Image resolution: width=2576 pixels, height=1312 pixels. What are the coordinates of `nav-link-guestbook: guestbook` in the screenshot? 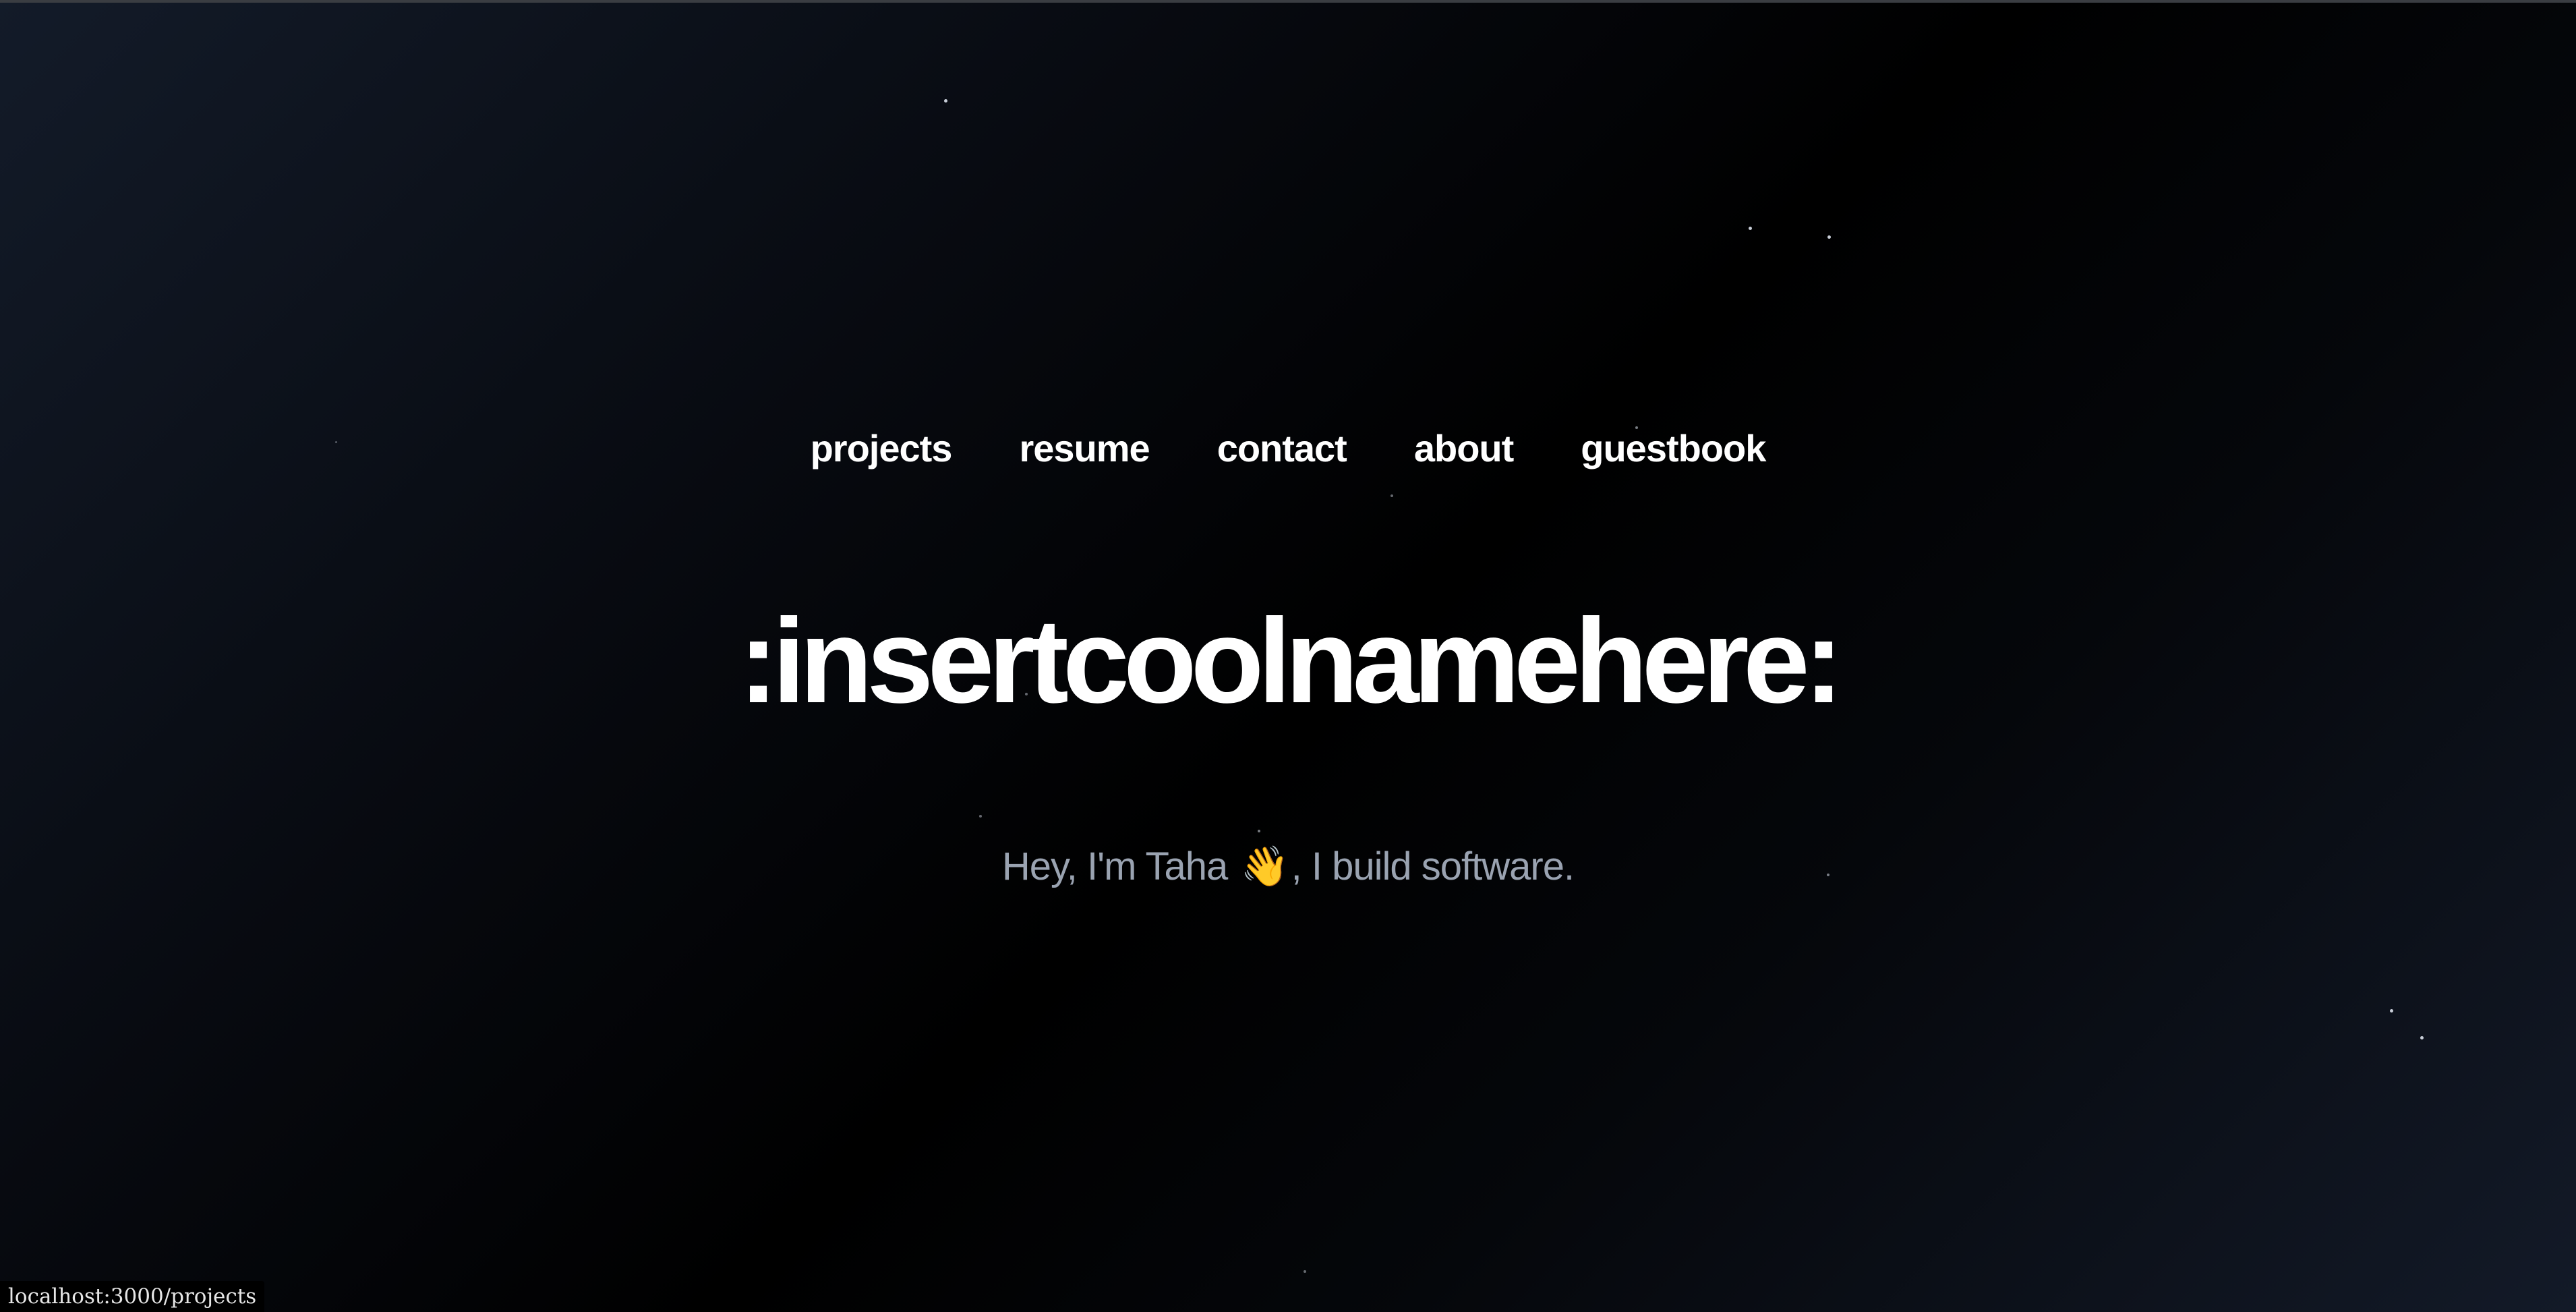 It's located at (1674, 449).